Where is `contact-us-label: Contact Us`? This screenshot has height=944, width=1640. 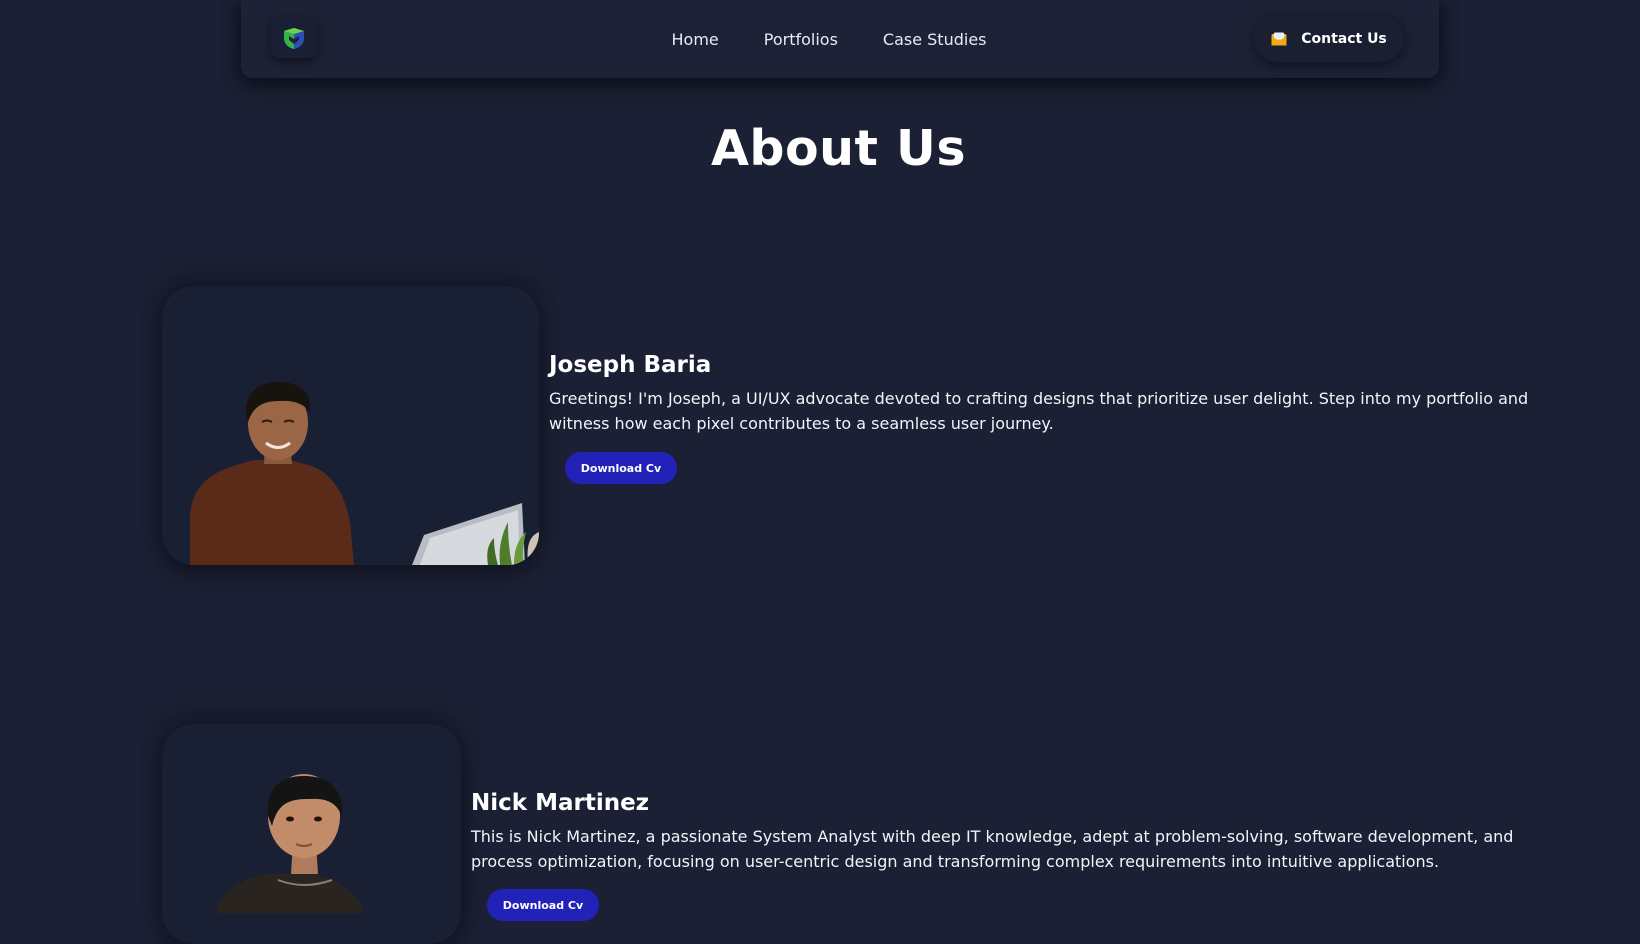
contact-us-label: Contact Us is located at coordinates (1344, 38).